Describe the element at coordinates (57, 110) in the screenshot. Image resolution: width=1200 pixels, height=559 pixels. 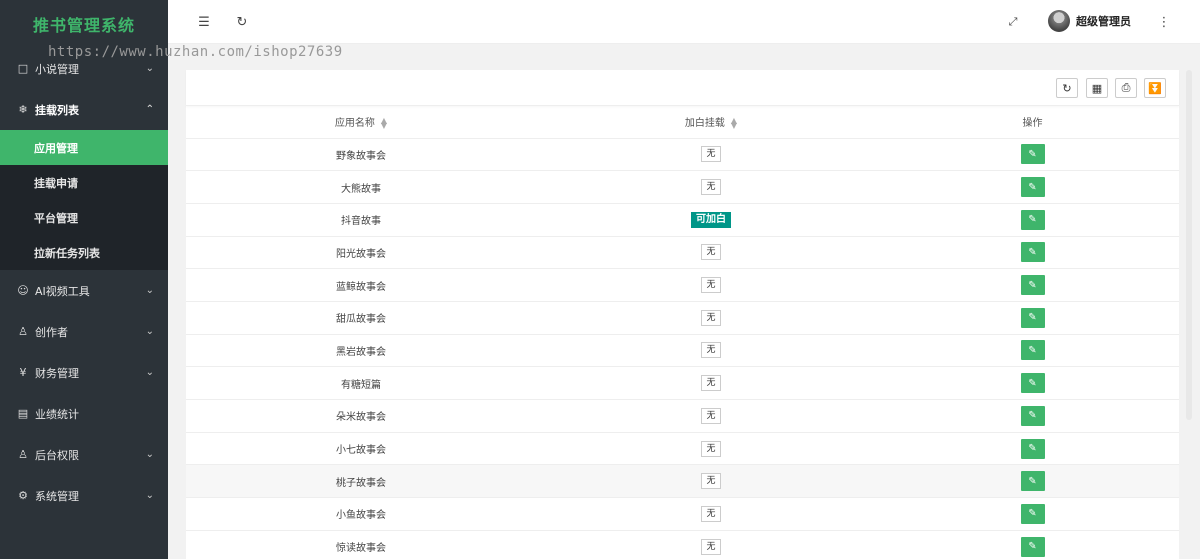
I see `sidebar-item-label: 挂载列表` at that location.